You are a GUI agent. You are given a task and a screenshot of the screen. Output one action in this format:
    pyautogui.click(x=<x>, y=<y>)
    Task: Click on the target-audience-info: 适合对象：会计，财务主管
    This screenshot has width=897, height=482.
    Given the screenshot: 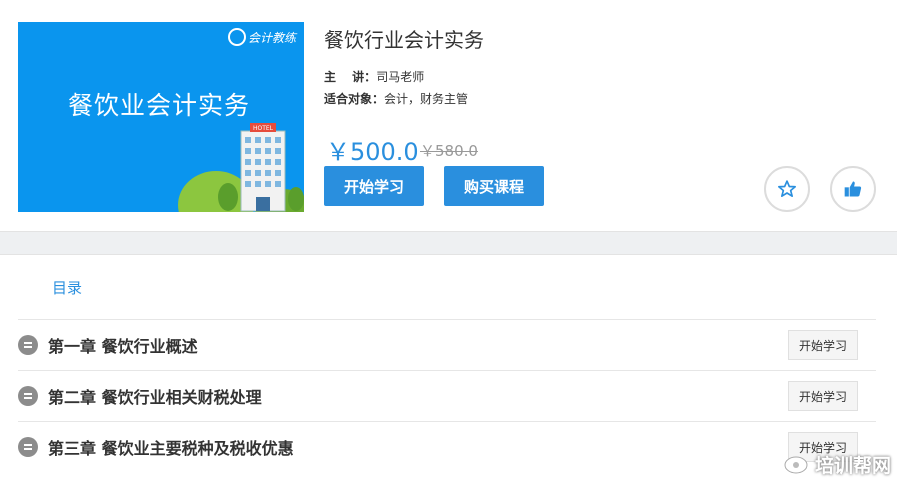 What is the action you would take?
    pyautogui.click(x=396, y=98)
    